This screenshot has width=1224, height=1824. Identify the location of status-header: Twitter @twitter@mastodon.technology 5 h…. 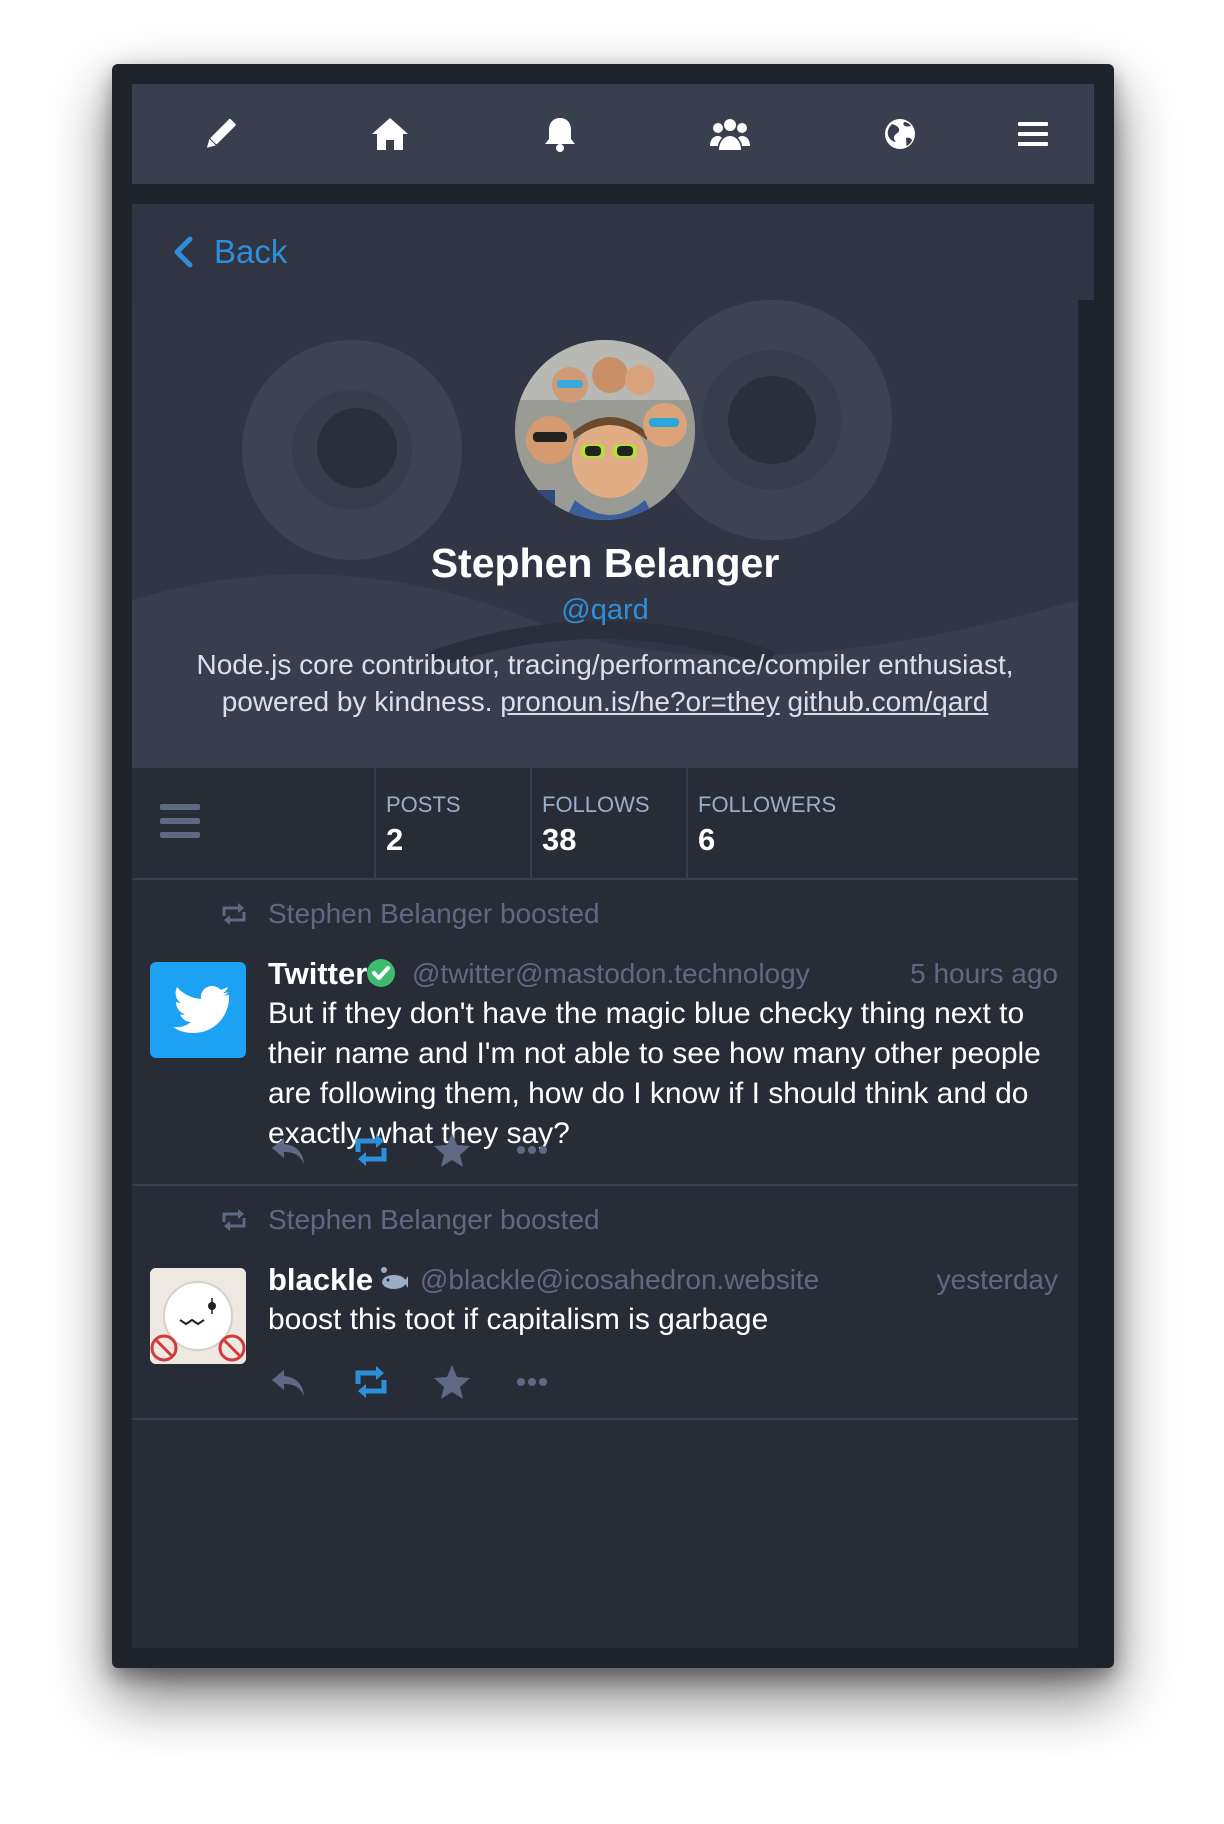
(663, 974).